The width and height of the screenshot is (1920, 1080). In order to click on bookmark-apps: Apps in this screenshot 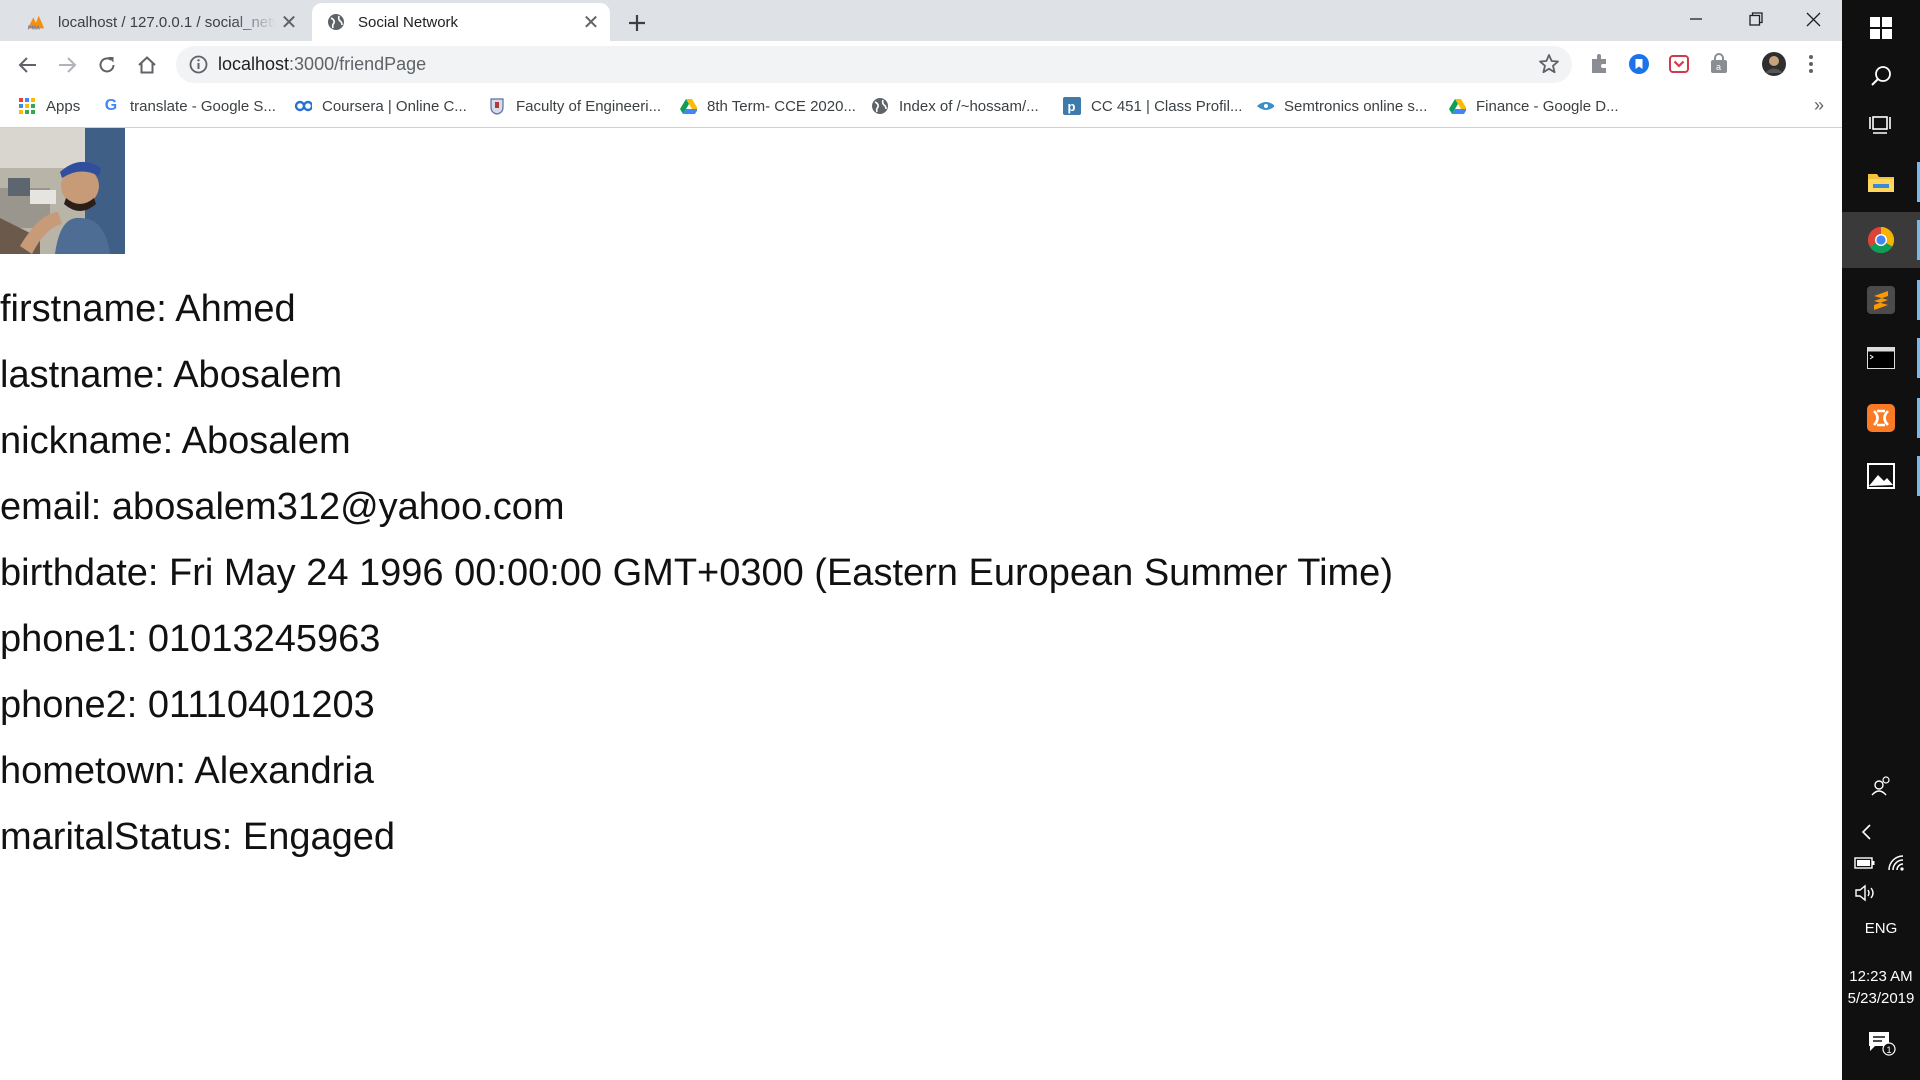, I will do `click(49, 106)`.